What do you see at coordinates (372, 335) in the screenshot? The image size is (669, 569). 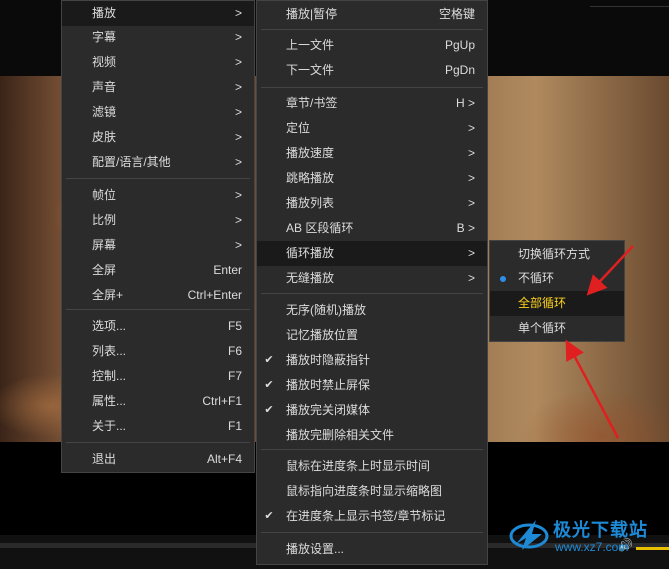 I see `play-menu-item: 记忆播放位置` at bounding box center [372, 335].